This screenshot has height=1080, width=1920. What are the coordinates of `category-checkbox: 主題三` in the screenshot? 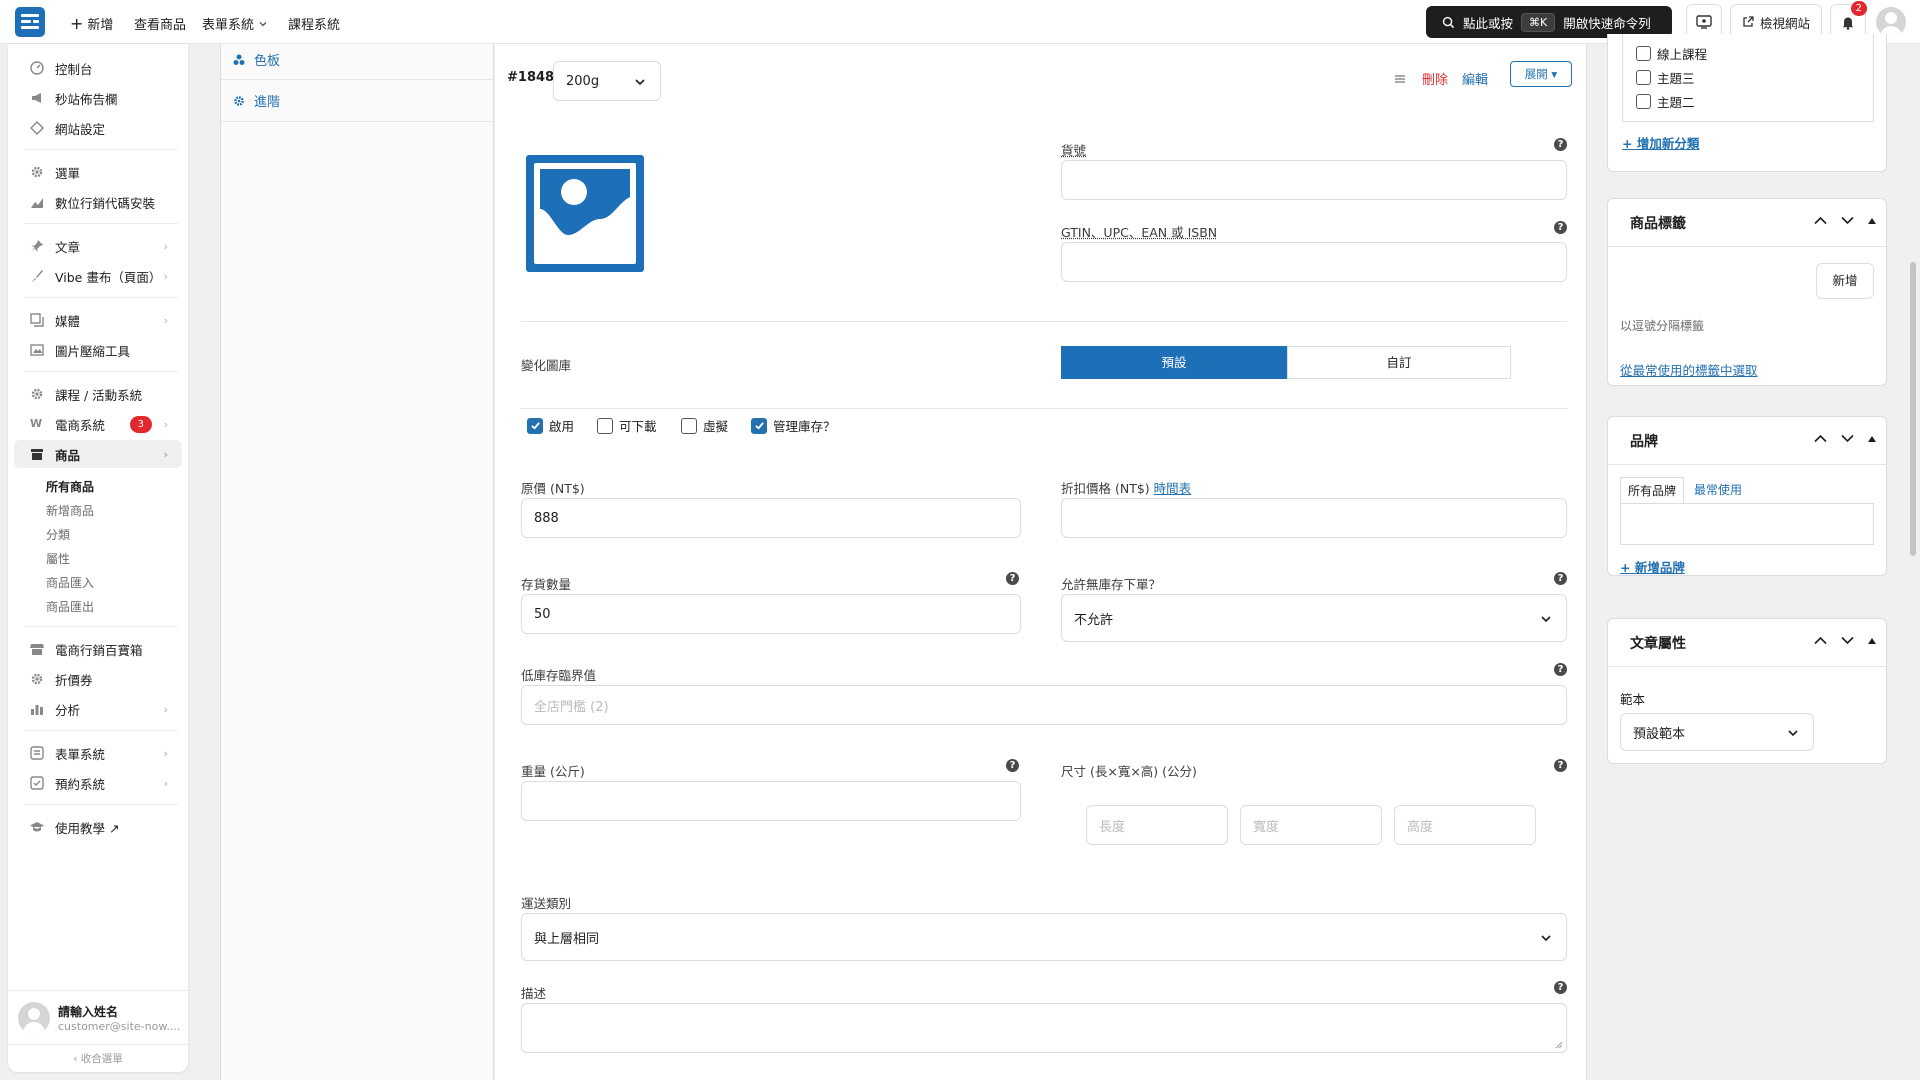 It's located at (1665, 77).